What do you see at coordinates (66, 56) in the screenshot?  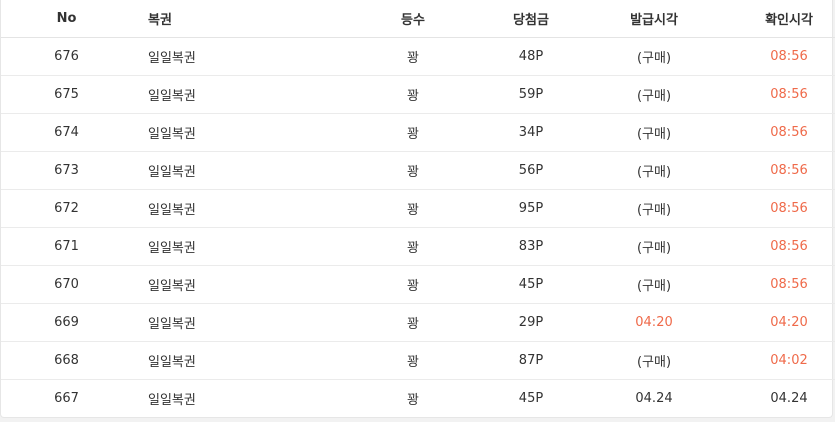 I see `cell-no: 676` at bounding box center [66, 56].